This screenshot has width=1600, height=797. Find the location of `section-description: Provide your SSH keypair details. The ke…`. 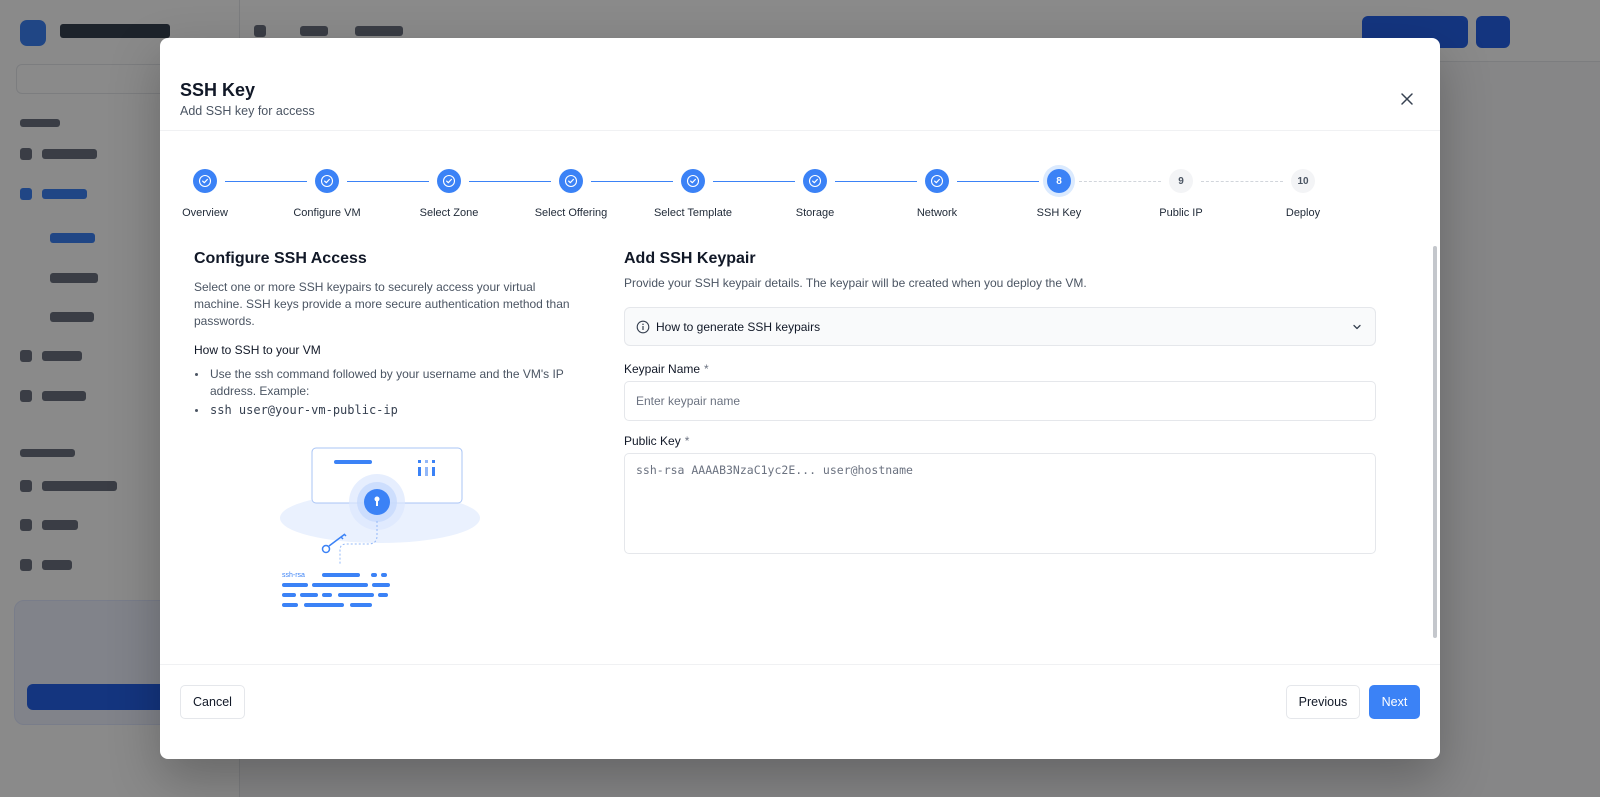

section-description: Provide your SSH keypair details. The ke… is located at coordinates (855, 283).